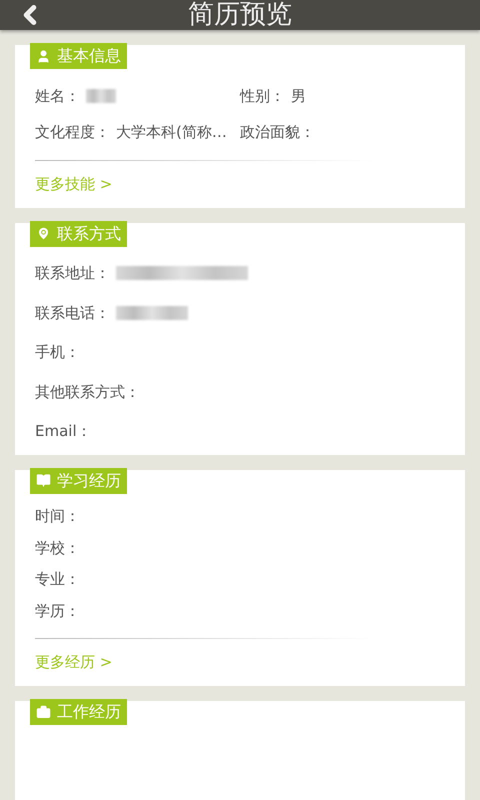  I want to click on field-value: 男, so click(298, 96).